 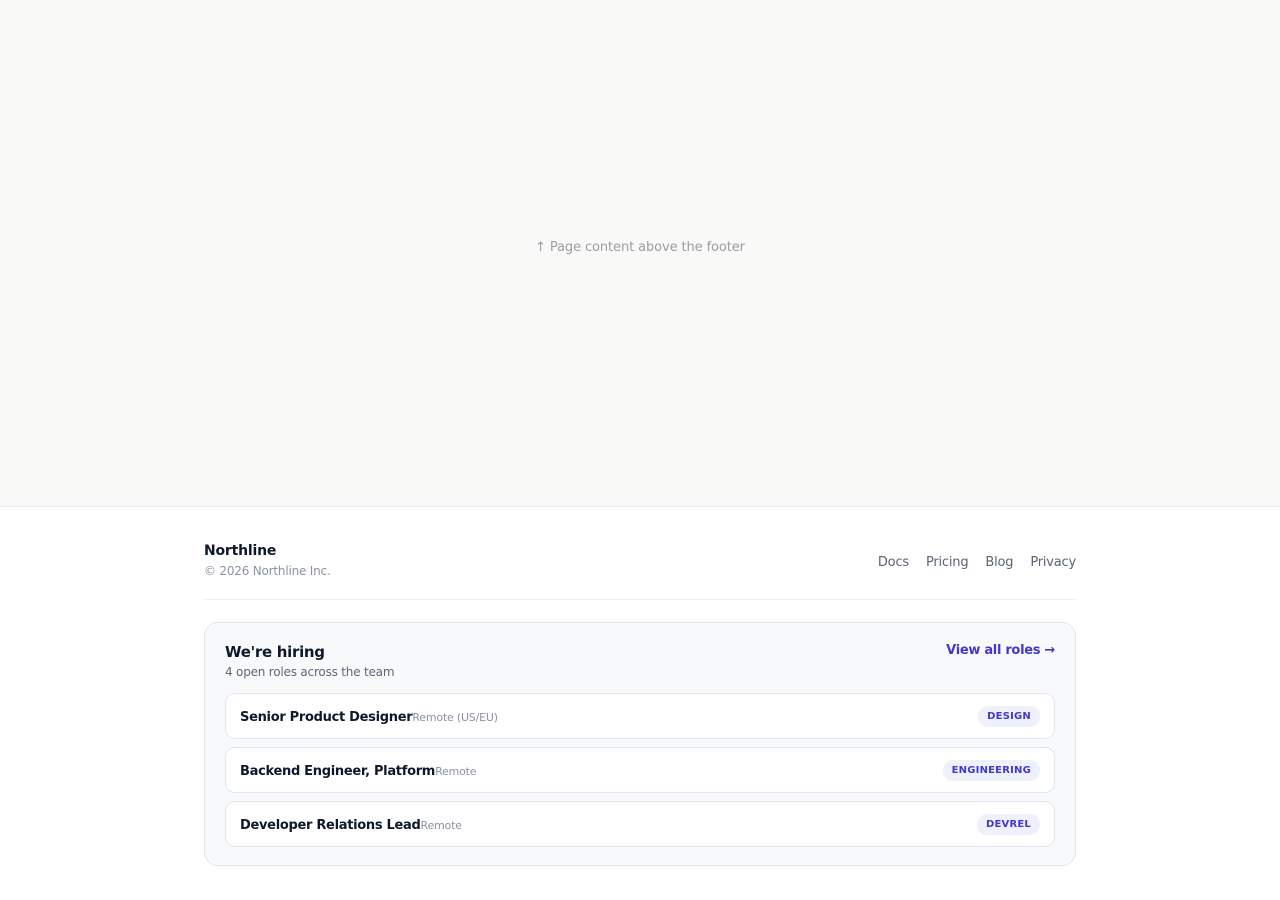 I want to click on footer-link-blog: Blog, so click(x=999, y=562).